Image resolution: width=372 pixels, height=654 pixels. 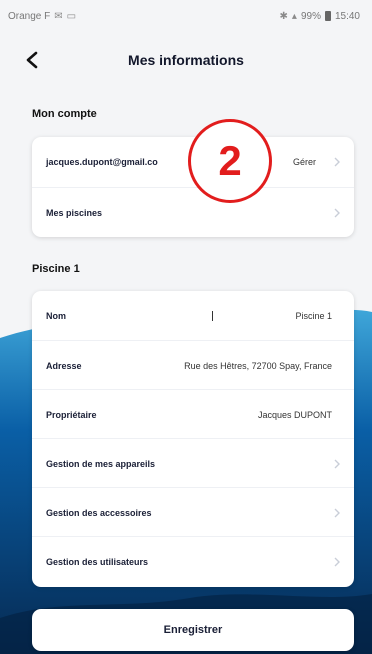 I want to click on my-pools-row: Mes piscines, so click(x=193, y=212).